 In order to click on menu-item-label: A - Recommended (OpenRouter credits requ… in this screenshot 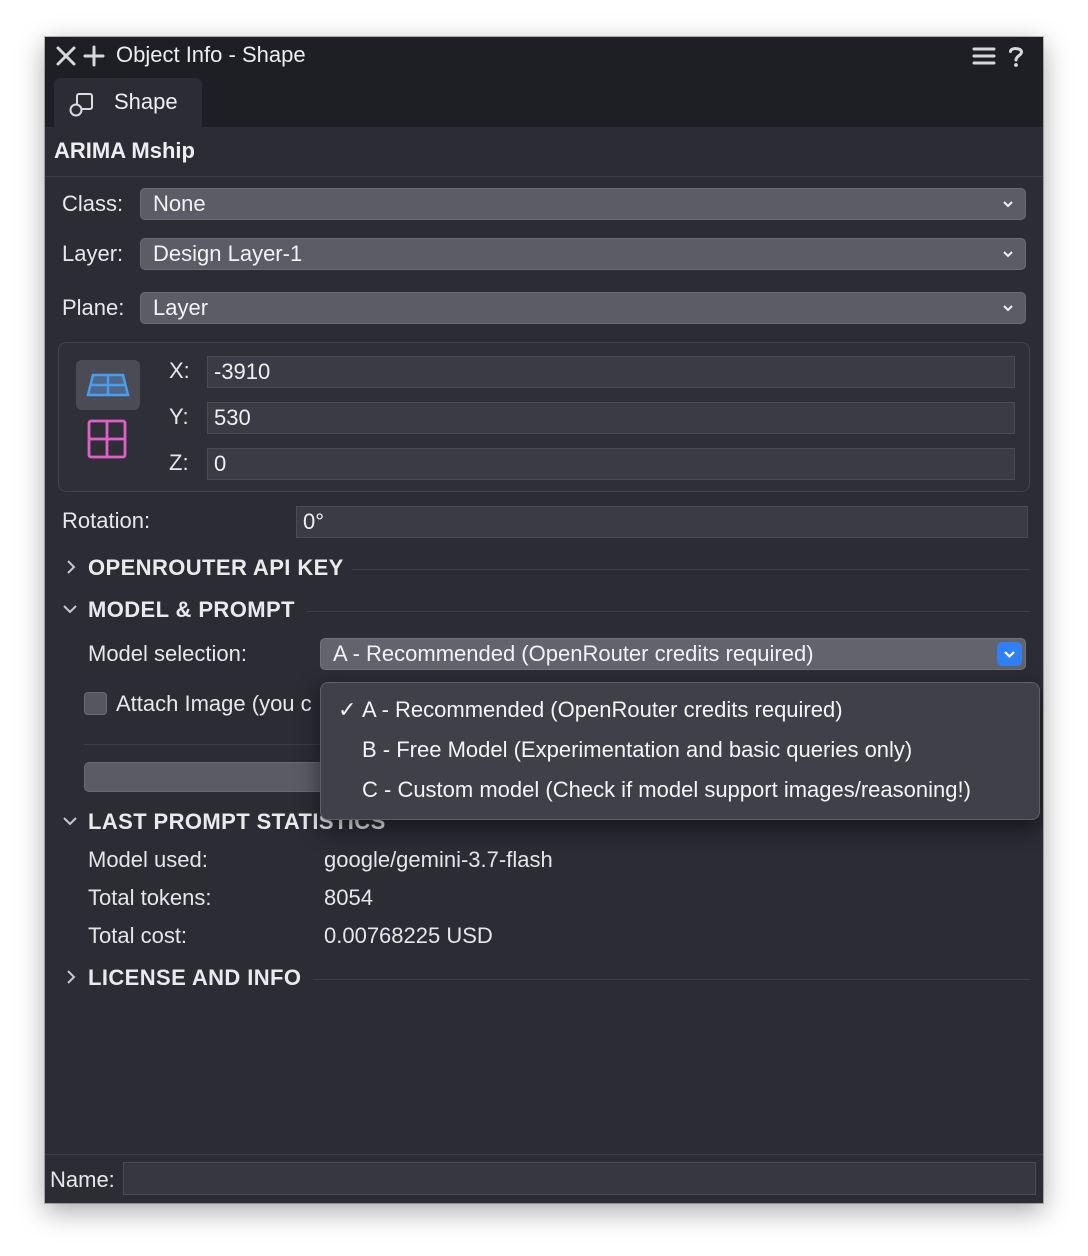, I will do `click(602, 709)`.